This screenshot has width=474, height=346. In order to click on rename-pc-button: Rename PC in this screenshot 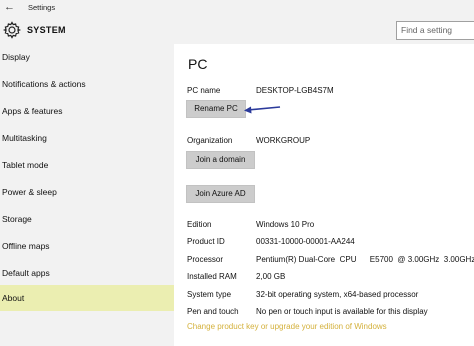, I will do `click(216, 109)`.